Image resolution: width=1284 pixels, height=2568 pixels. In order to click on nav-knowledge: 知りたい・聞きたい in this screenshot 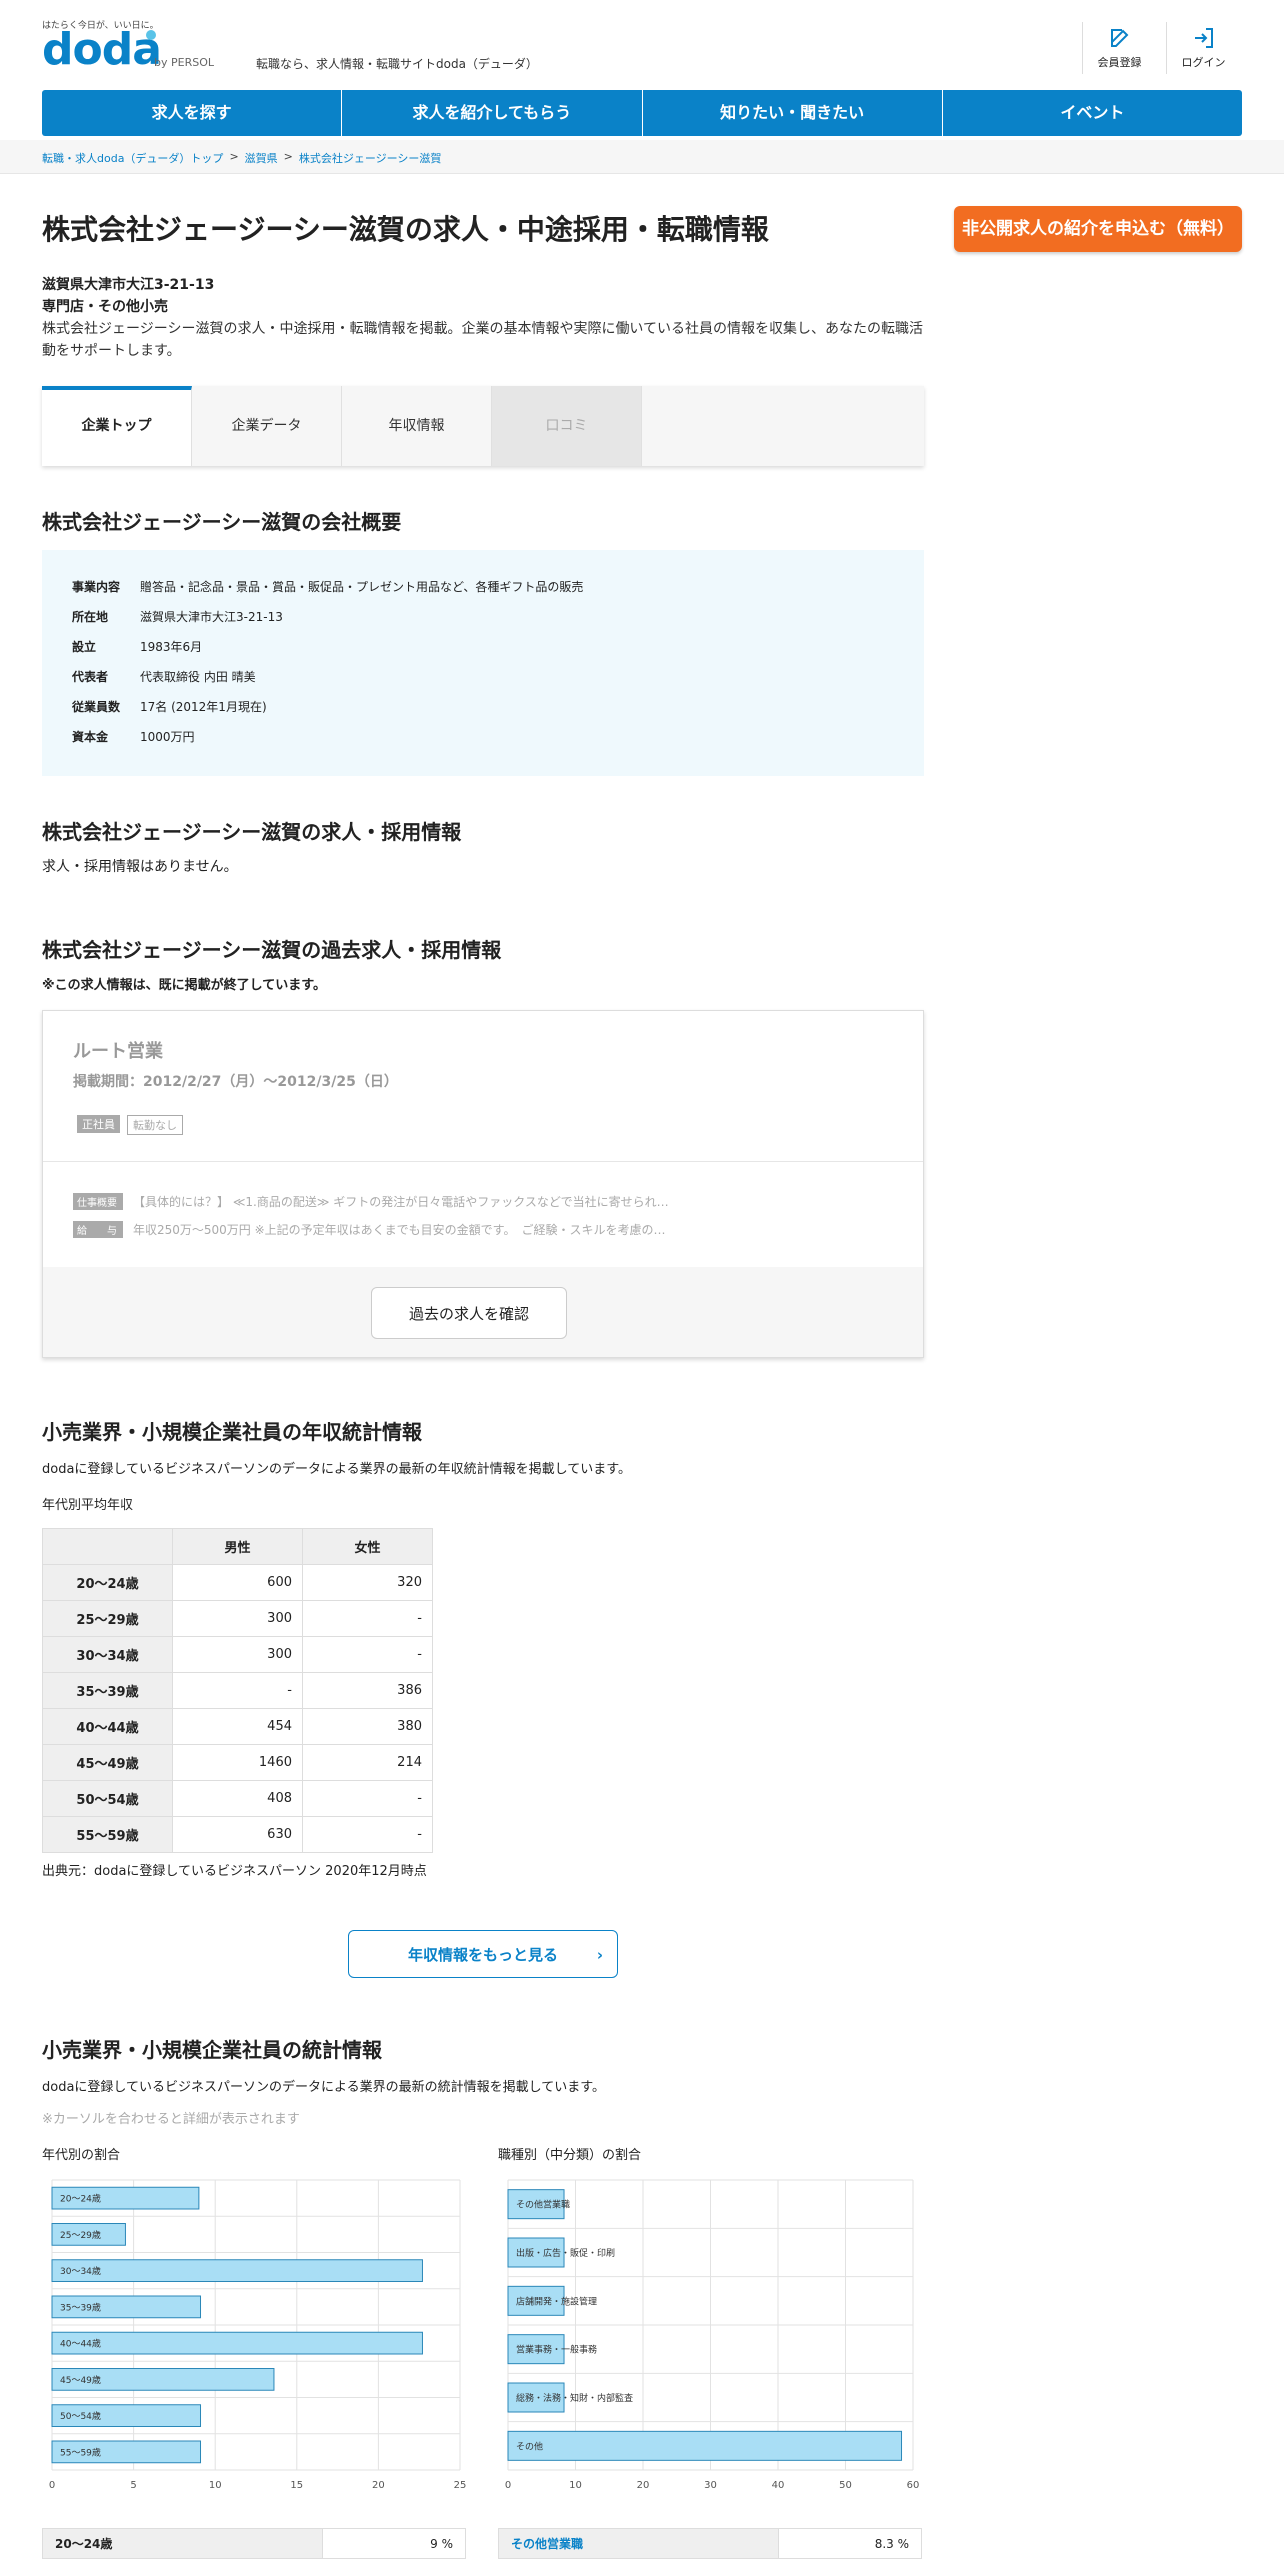, I will do `click(793, 113)`.